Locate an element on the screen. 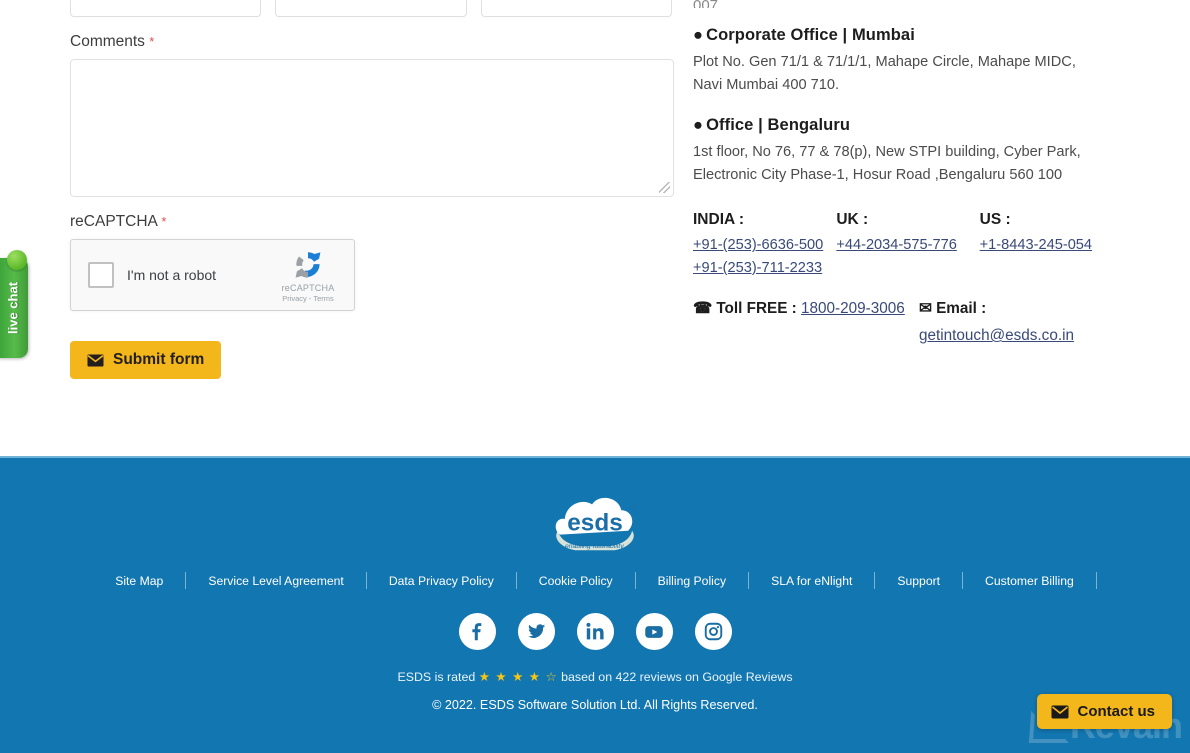  submit-form-button: Submit form is located at coordinates (146, 360).